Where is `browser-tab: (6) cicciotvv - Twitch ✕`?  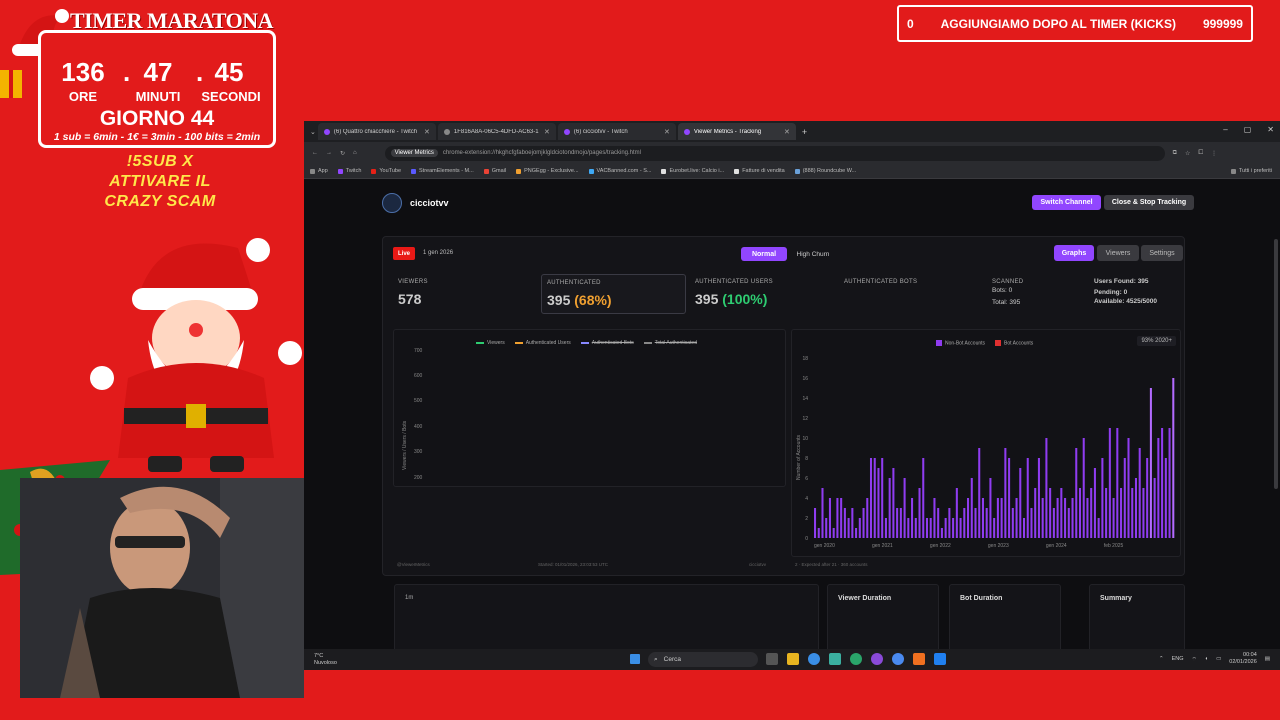 browser-tab: (6) cicciotvv - Twitch ✕ is located at coordinates (616, 131).